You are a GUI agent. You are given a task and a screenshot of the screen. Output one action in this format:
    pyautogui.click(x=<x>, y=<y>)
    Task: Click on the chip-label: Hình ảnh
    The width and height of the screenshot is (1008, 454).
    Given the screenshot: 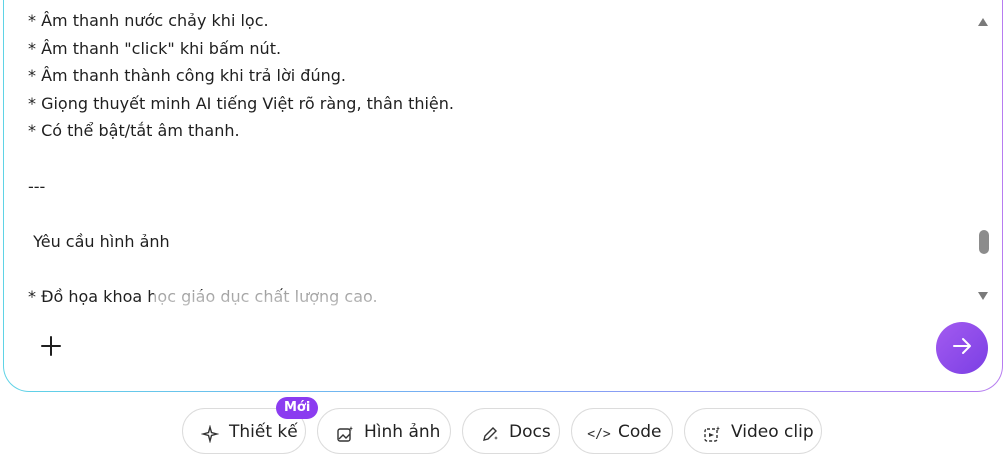 What is the action you would take?
    pyautogui.click(x=402, y=432)
    